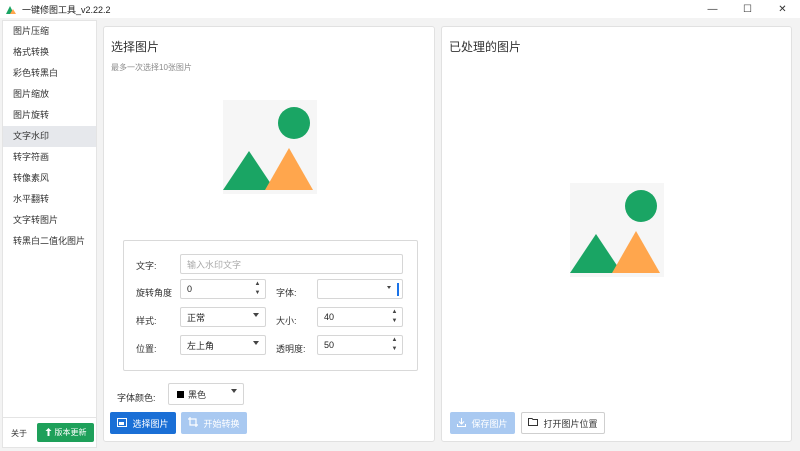 Image resolution: width=800 pixels, height=451 pixels. What do you see at coordinates (146, 349) in the screenshot?
I see `position-label: 位置:` at bounding box center [146, 349].